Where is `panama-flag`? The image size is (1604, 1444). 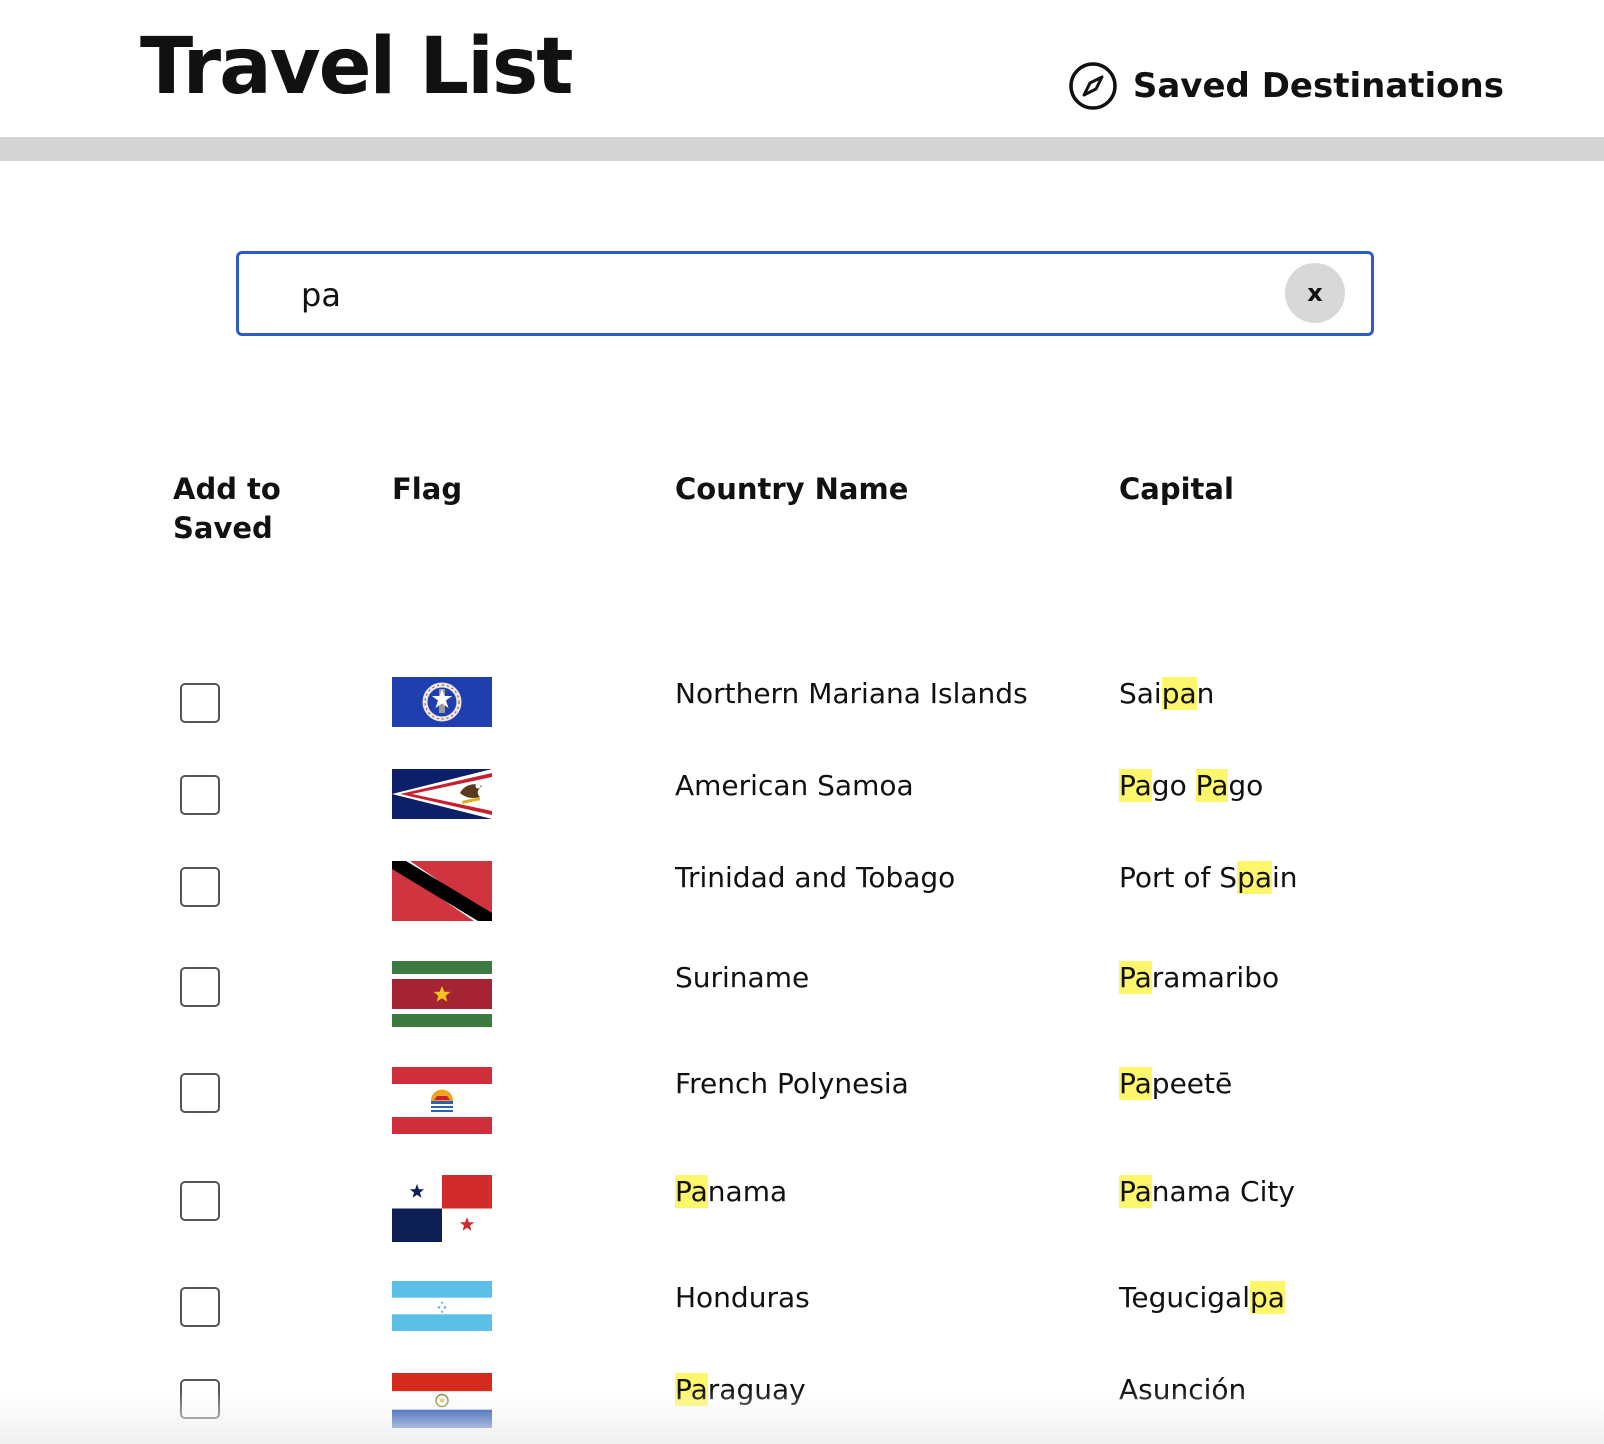
panama-flag is located at coordinates (442, 1208).